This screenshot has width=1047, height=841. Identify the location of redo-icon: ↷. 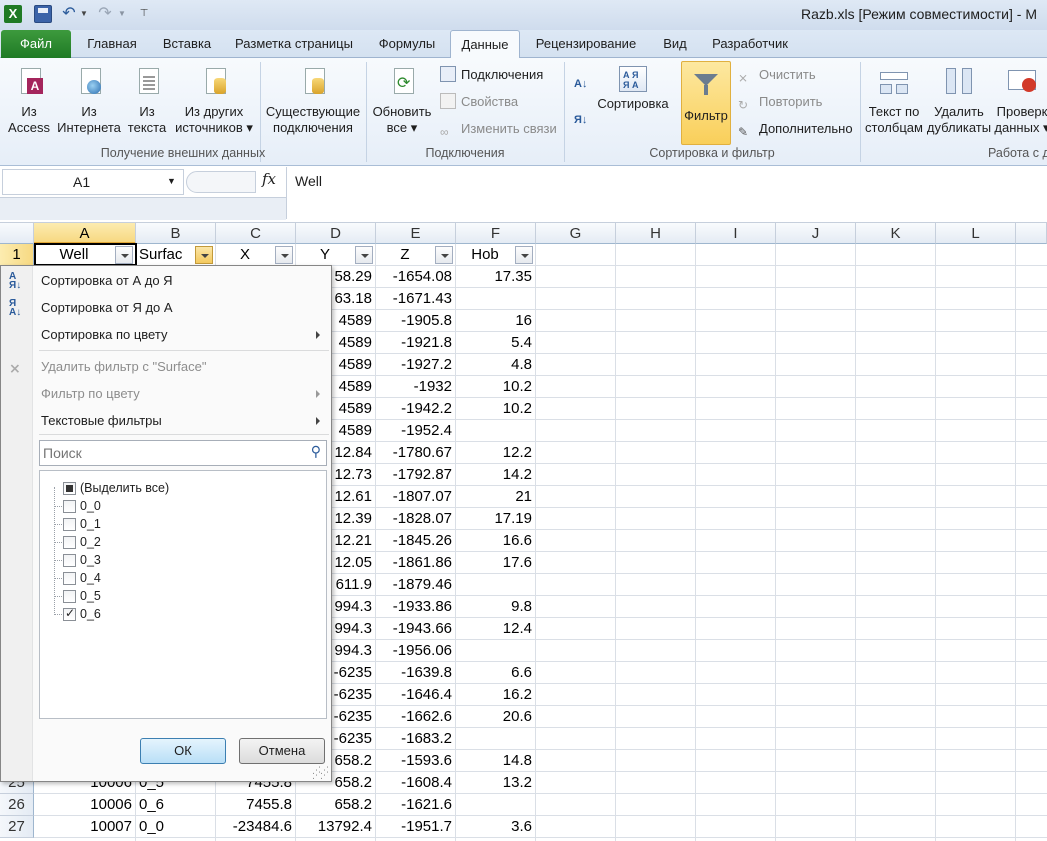
(105, 14).